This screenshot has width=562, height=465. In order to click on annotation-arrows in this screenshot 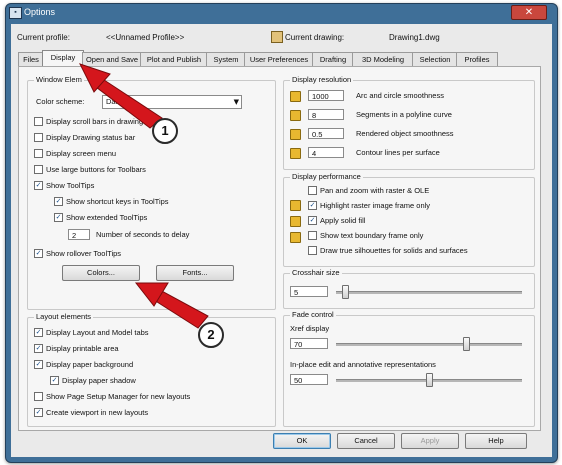, I will do `click(144, 196)`.